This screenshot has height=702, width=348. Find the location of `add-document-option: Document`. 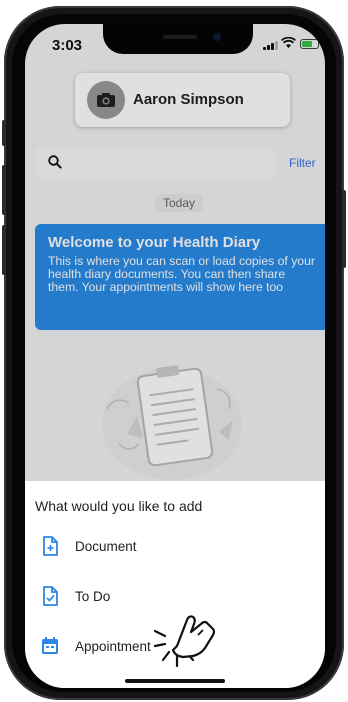

add-document-option: Document is located at coordinates (165, 546).